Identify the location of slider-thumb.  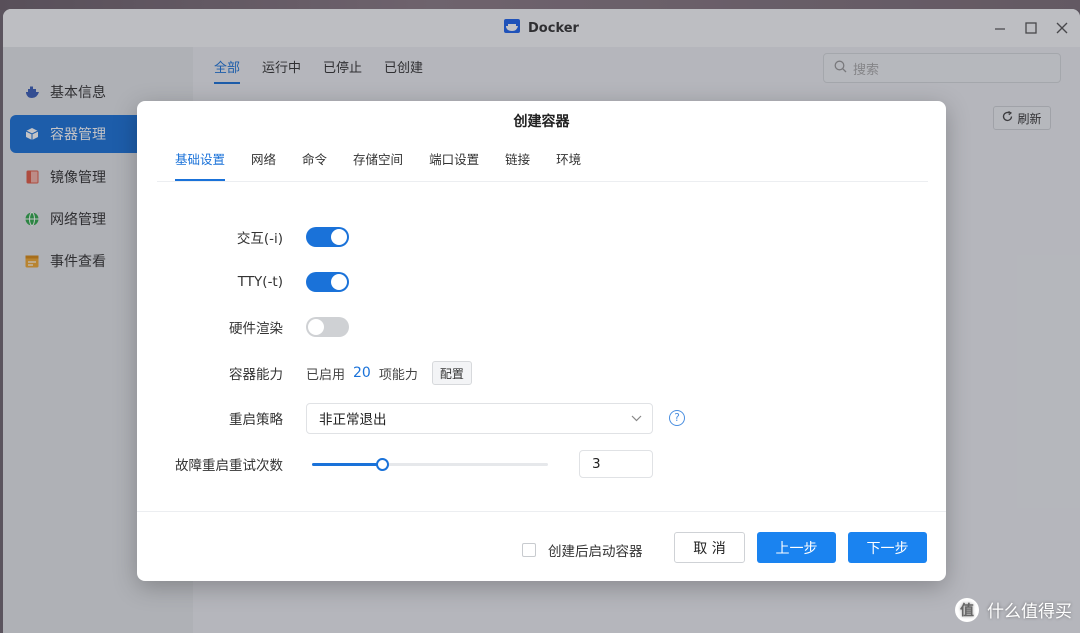
(383, 464).